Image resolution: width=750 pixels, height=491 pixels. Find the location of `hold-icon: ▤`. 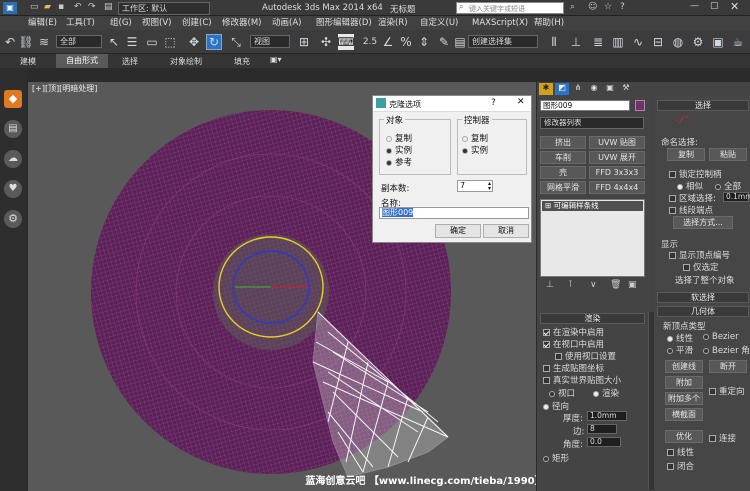

hold-icon: ▤ is located at coordinates (108, 7).